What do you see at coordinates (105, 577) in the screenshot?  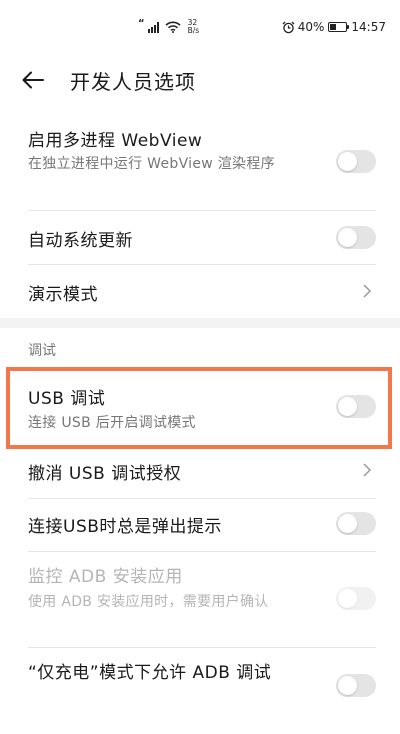 I see `setting-title: 监控 ADB 安装应用` at bounding box center [105, 577].